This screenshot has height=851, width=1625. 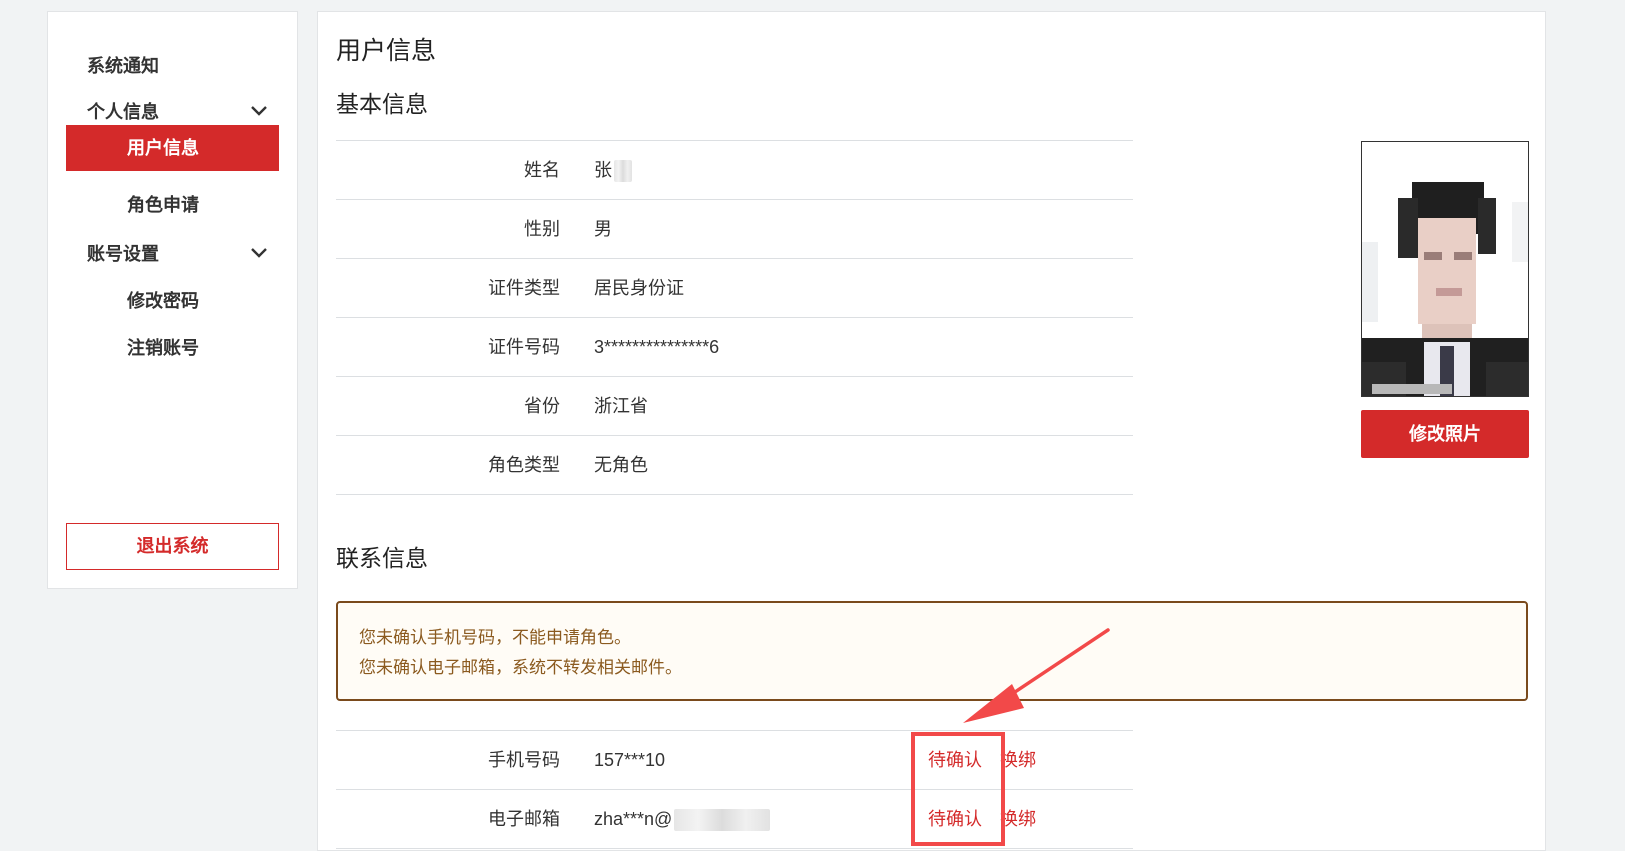 I want to click on sidebar-item-change-password: 修改密码, so click(x=172, y=301).